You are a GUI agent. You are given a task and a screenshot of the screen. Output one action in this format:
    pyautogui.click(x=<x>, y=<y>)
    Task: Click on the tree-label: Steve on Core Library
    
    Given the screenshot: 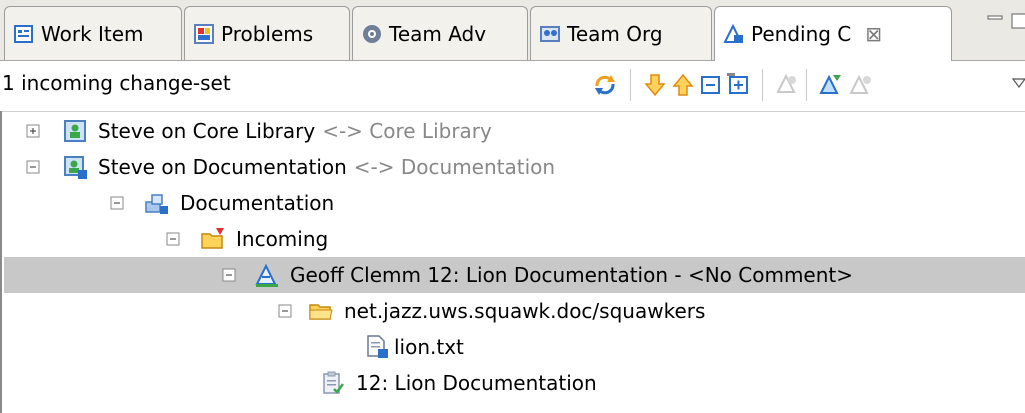 What is the action you would take?
    pyautogui.click(x=207, y=131)
    